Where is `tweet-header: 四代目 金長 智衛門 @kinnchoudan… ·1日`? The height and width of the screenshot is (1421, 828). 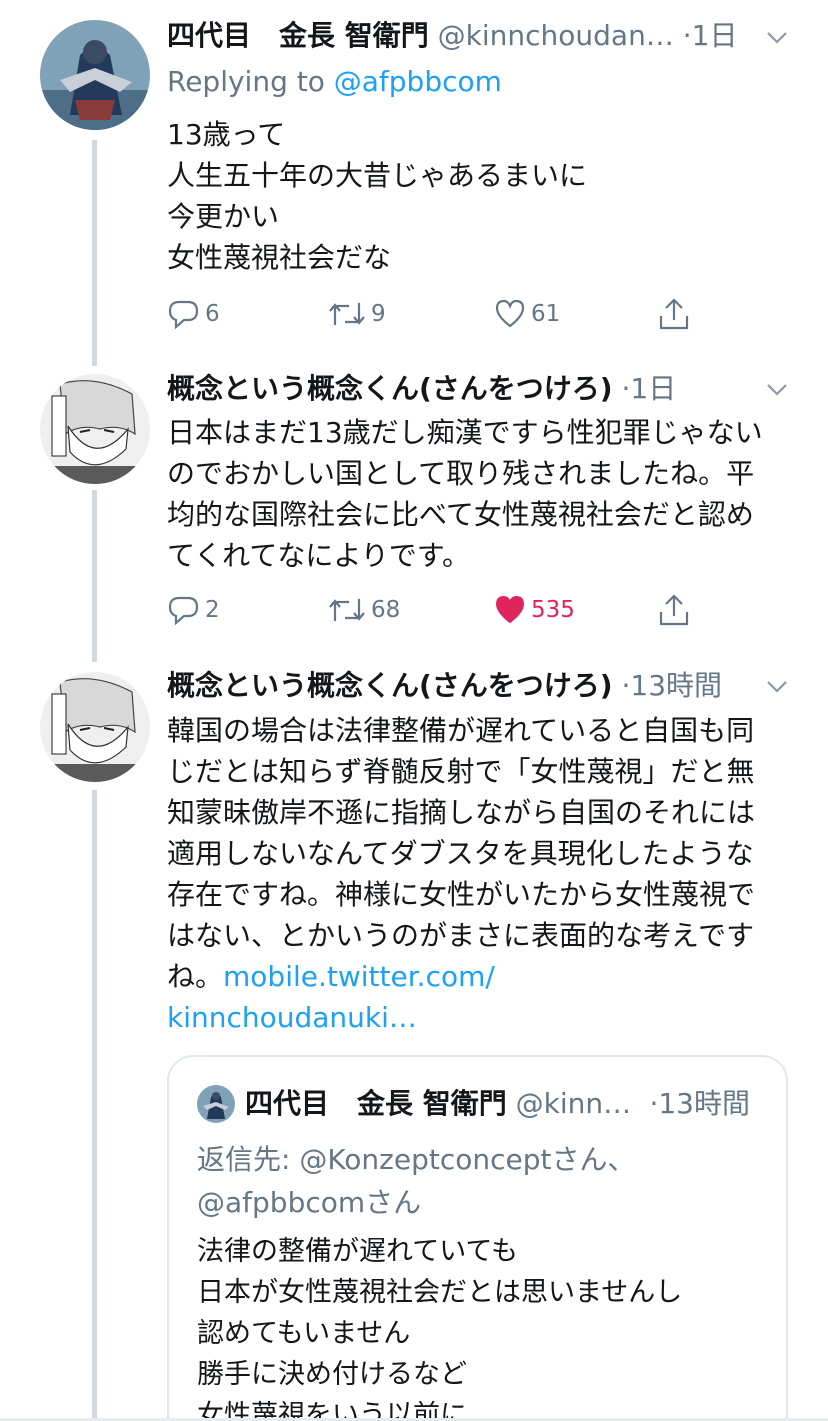
tweet-header: 四代目 金長 智衛門 @kinnchoudan… ·1日 is located at coordinates (452, 36).